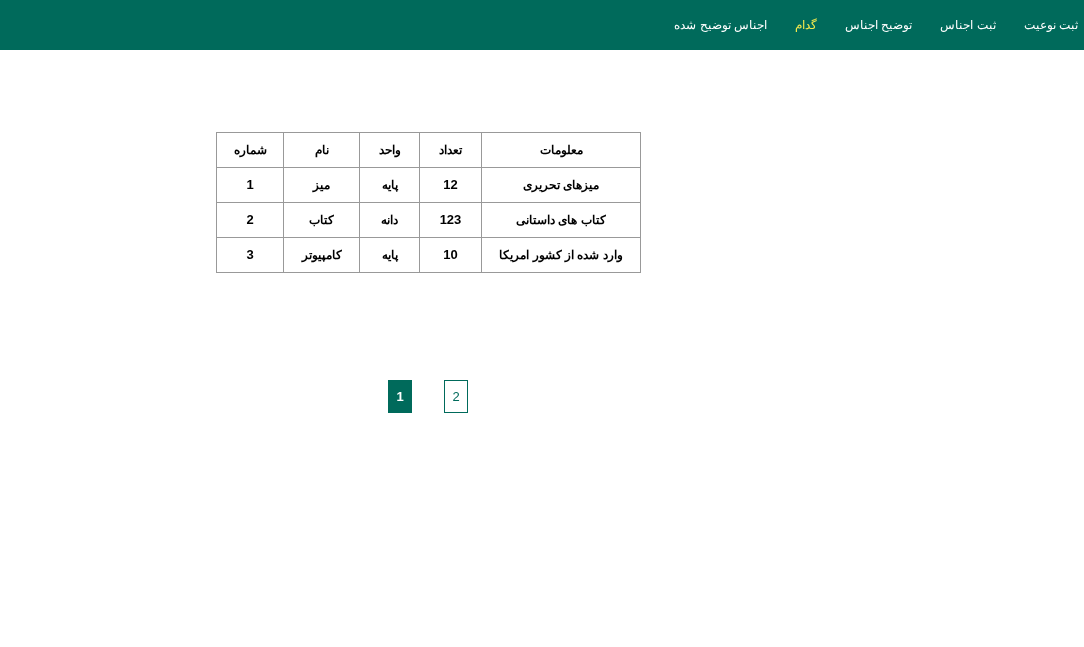  What do you see at coordinates (456, 396) in the screenshot?
I see `page-button: 2` at bounding box center [456, 396].